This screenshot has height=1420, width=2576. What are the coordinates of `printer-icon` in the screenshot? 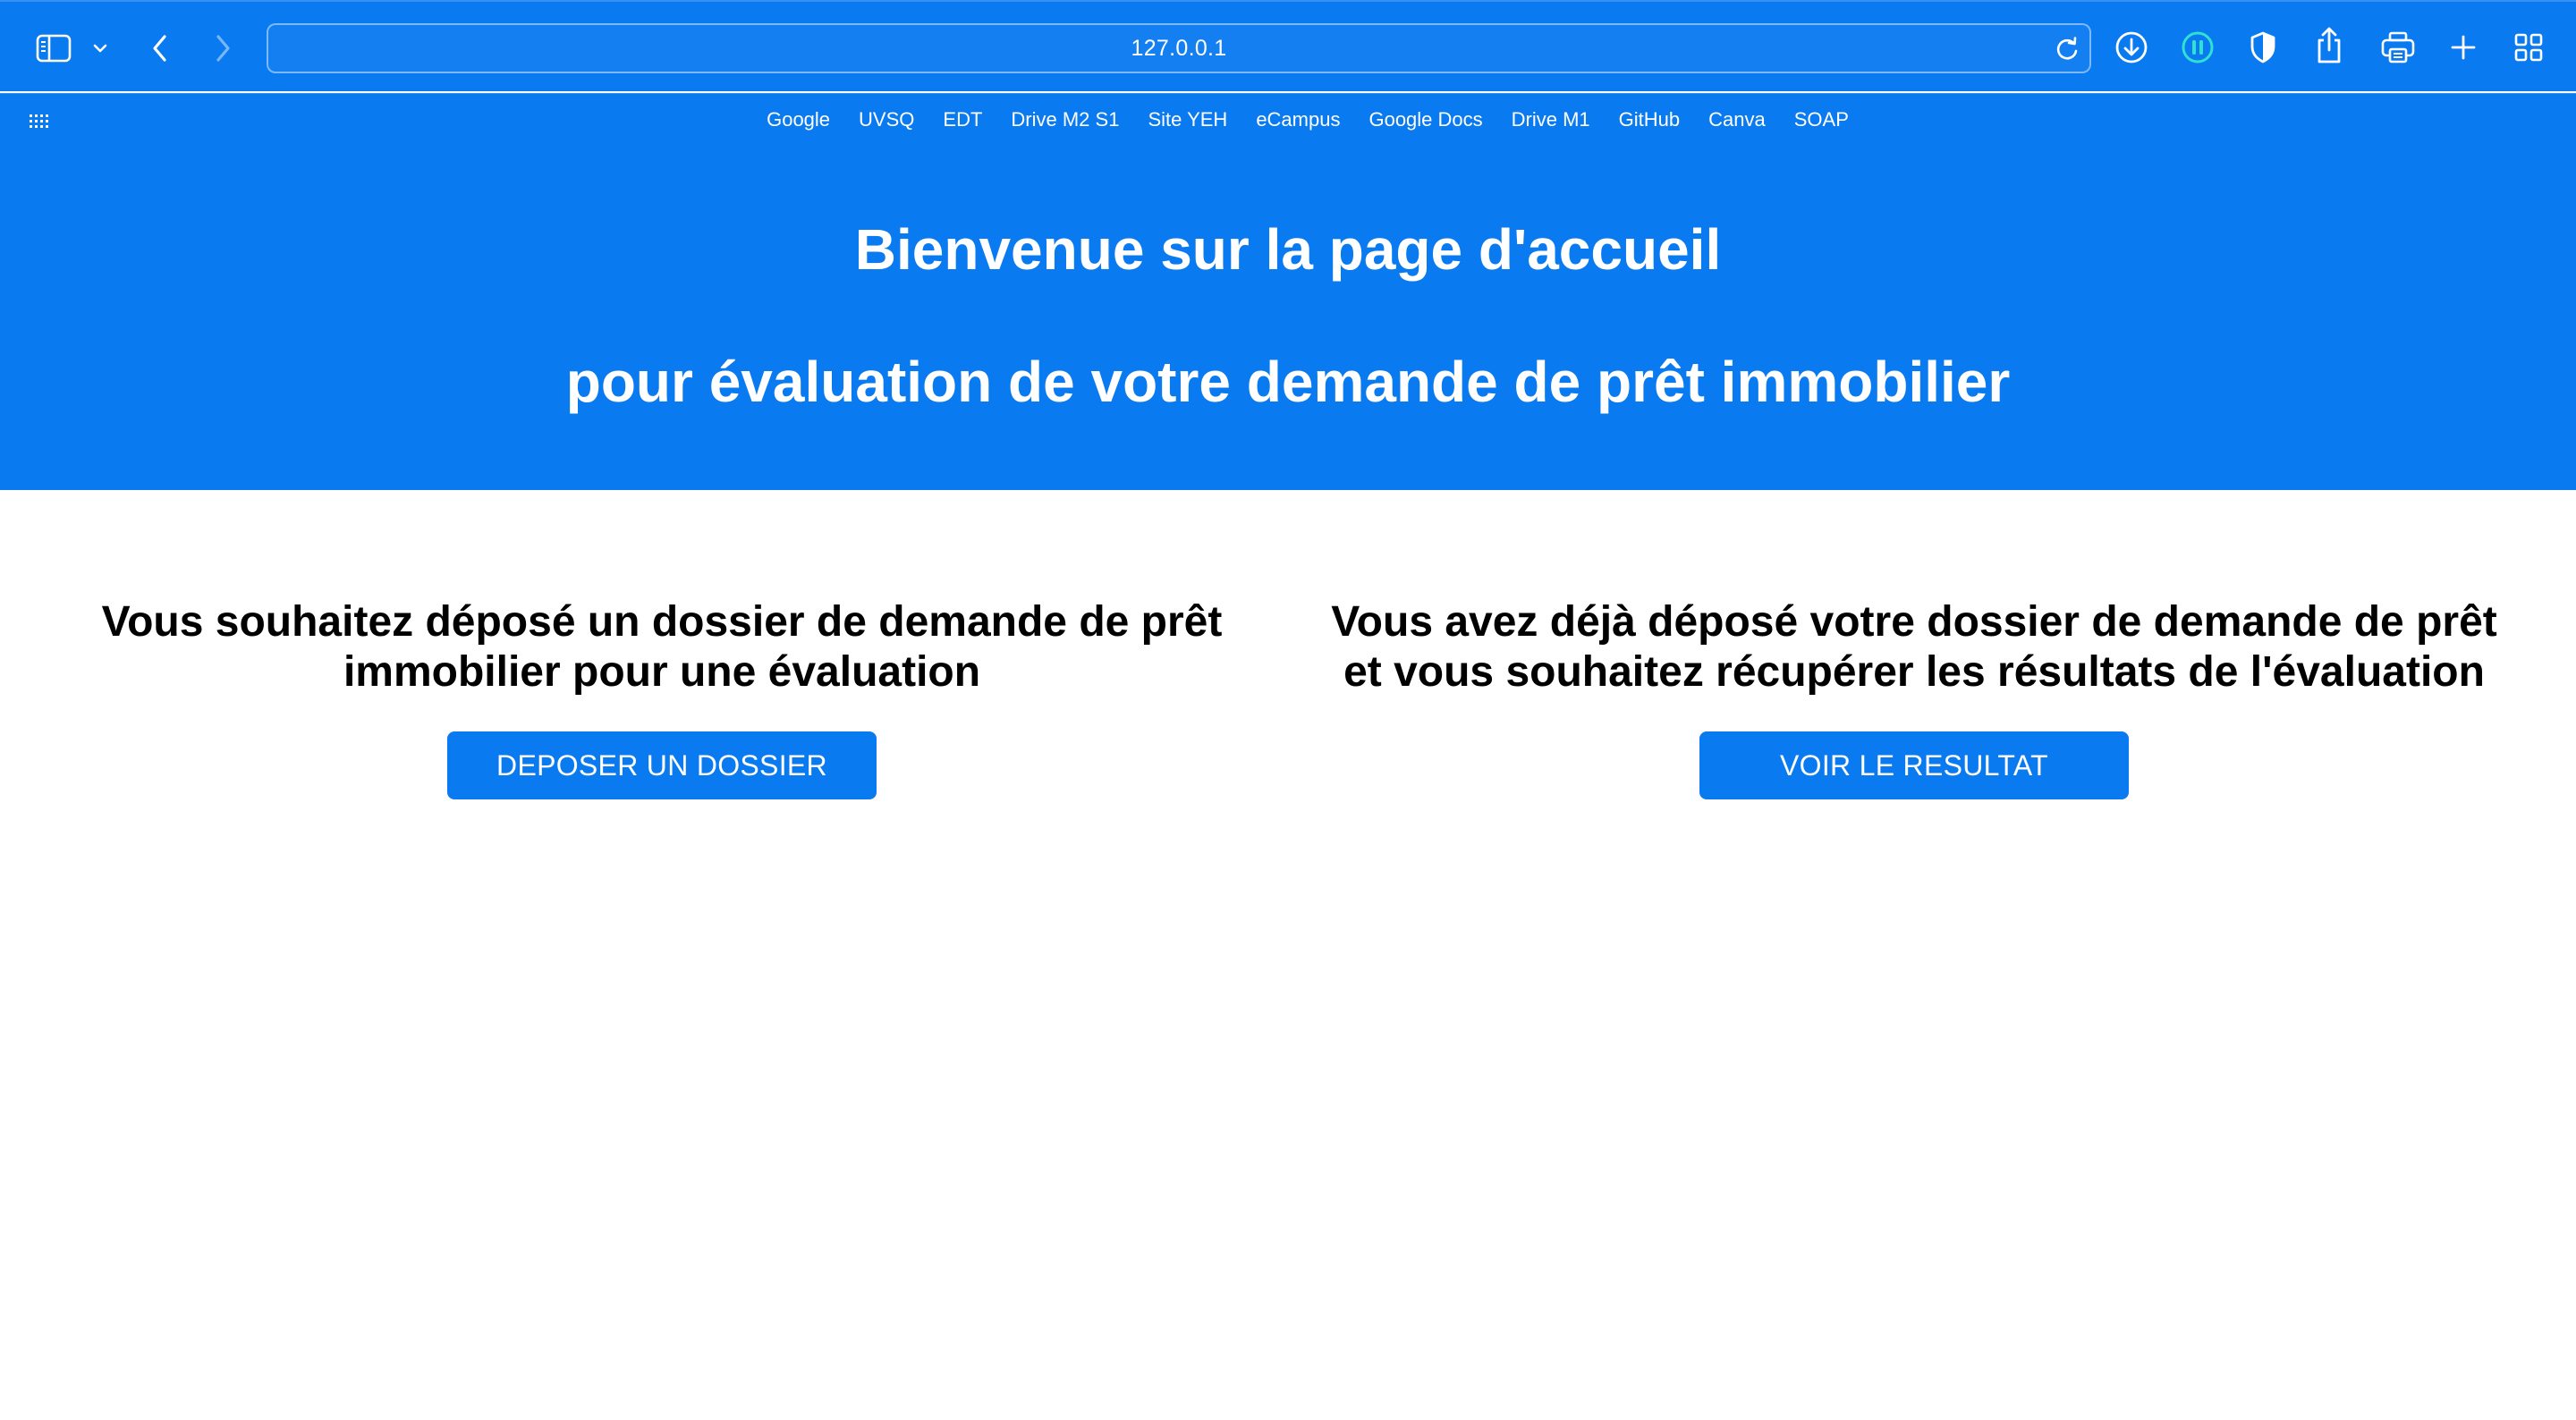 It's located at (2398, 48).